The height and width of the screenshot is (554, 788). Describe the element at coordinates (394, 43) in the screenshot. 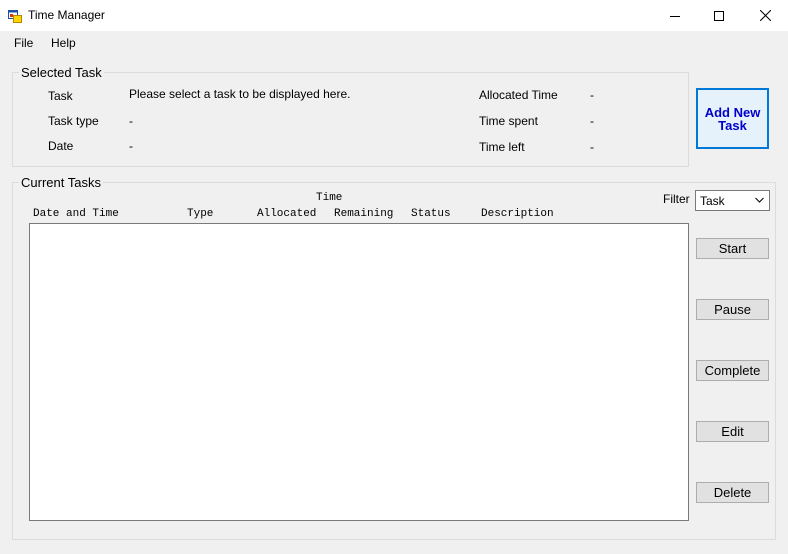

I see `menu-bar` at that location.